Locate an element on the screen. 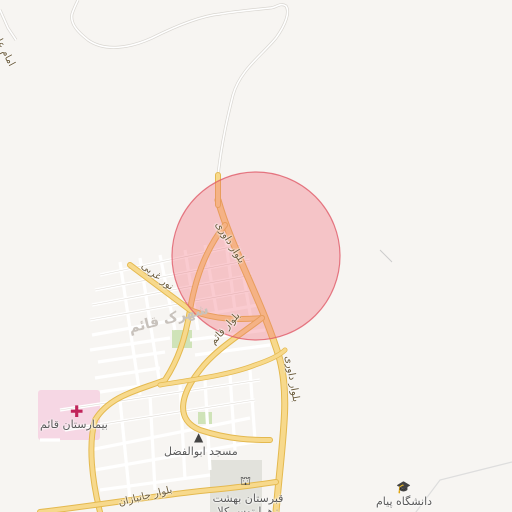 This screenshot has width=512, height=512. hospital-label: بیمارستان قائم is located at coordinates (74, 424).